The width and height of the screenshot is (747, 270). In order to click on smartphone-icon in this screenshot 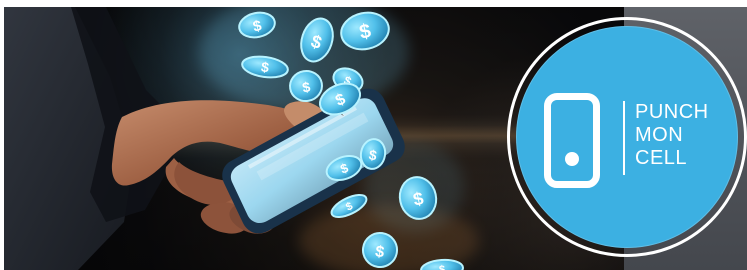, I will do `click(572, 140)`.